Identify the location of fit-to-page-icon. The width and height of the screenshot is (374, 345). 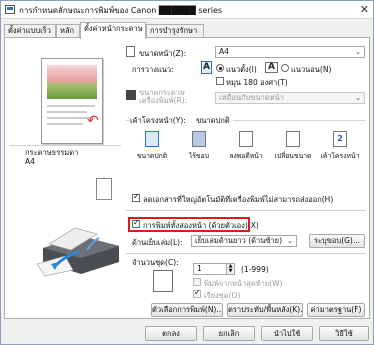
(246, 139).